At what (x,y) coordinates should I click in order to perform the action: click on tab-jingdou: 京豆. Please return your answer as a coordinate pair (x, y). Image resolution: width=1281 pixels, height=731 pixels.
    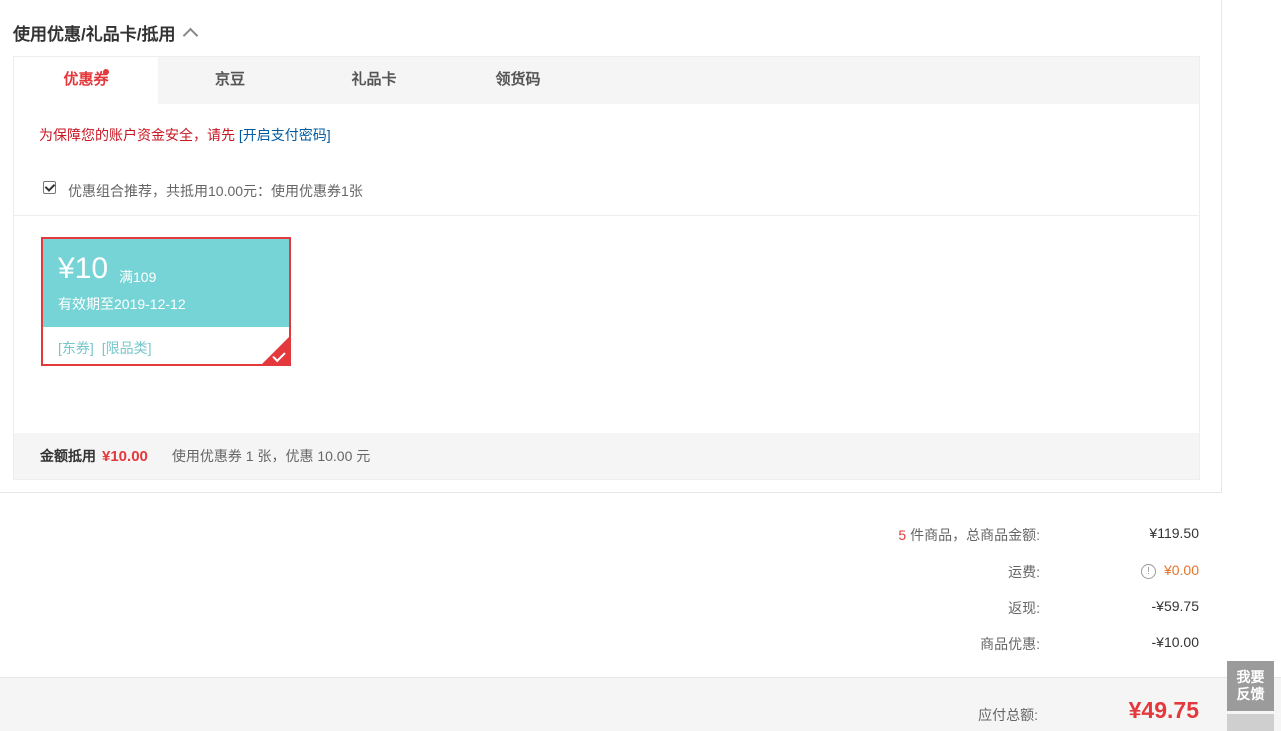
    Looking at the image, I should click on (230, 80).